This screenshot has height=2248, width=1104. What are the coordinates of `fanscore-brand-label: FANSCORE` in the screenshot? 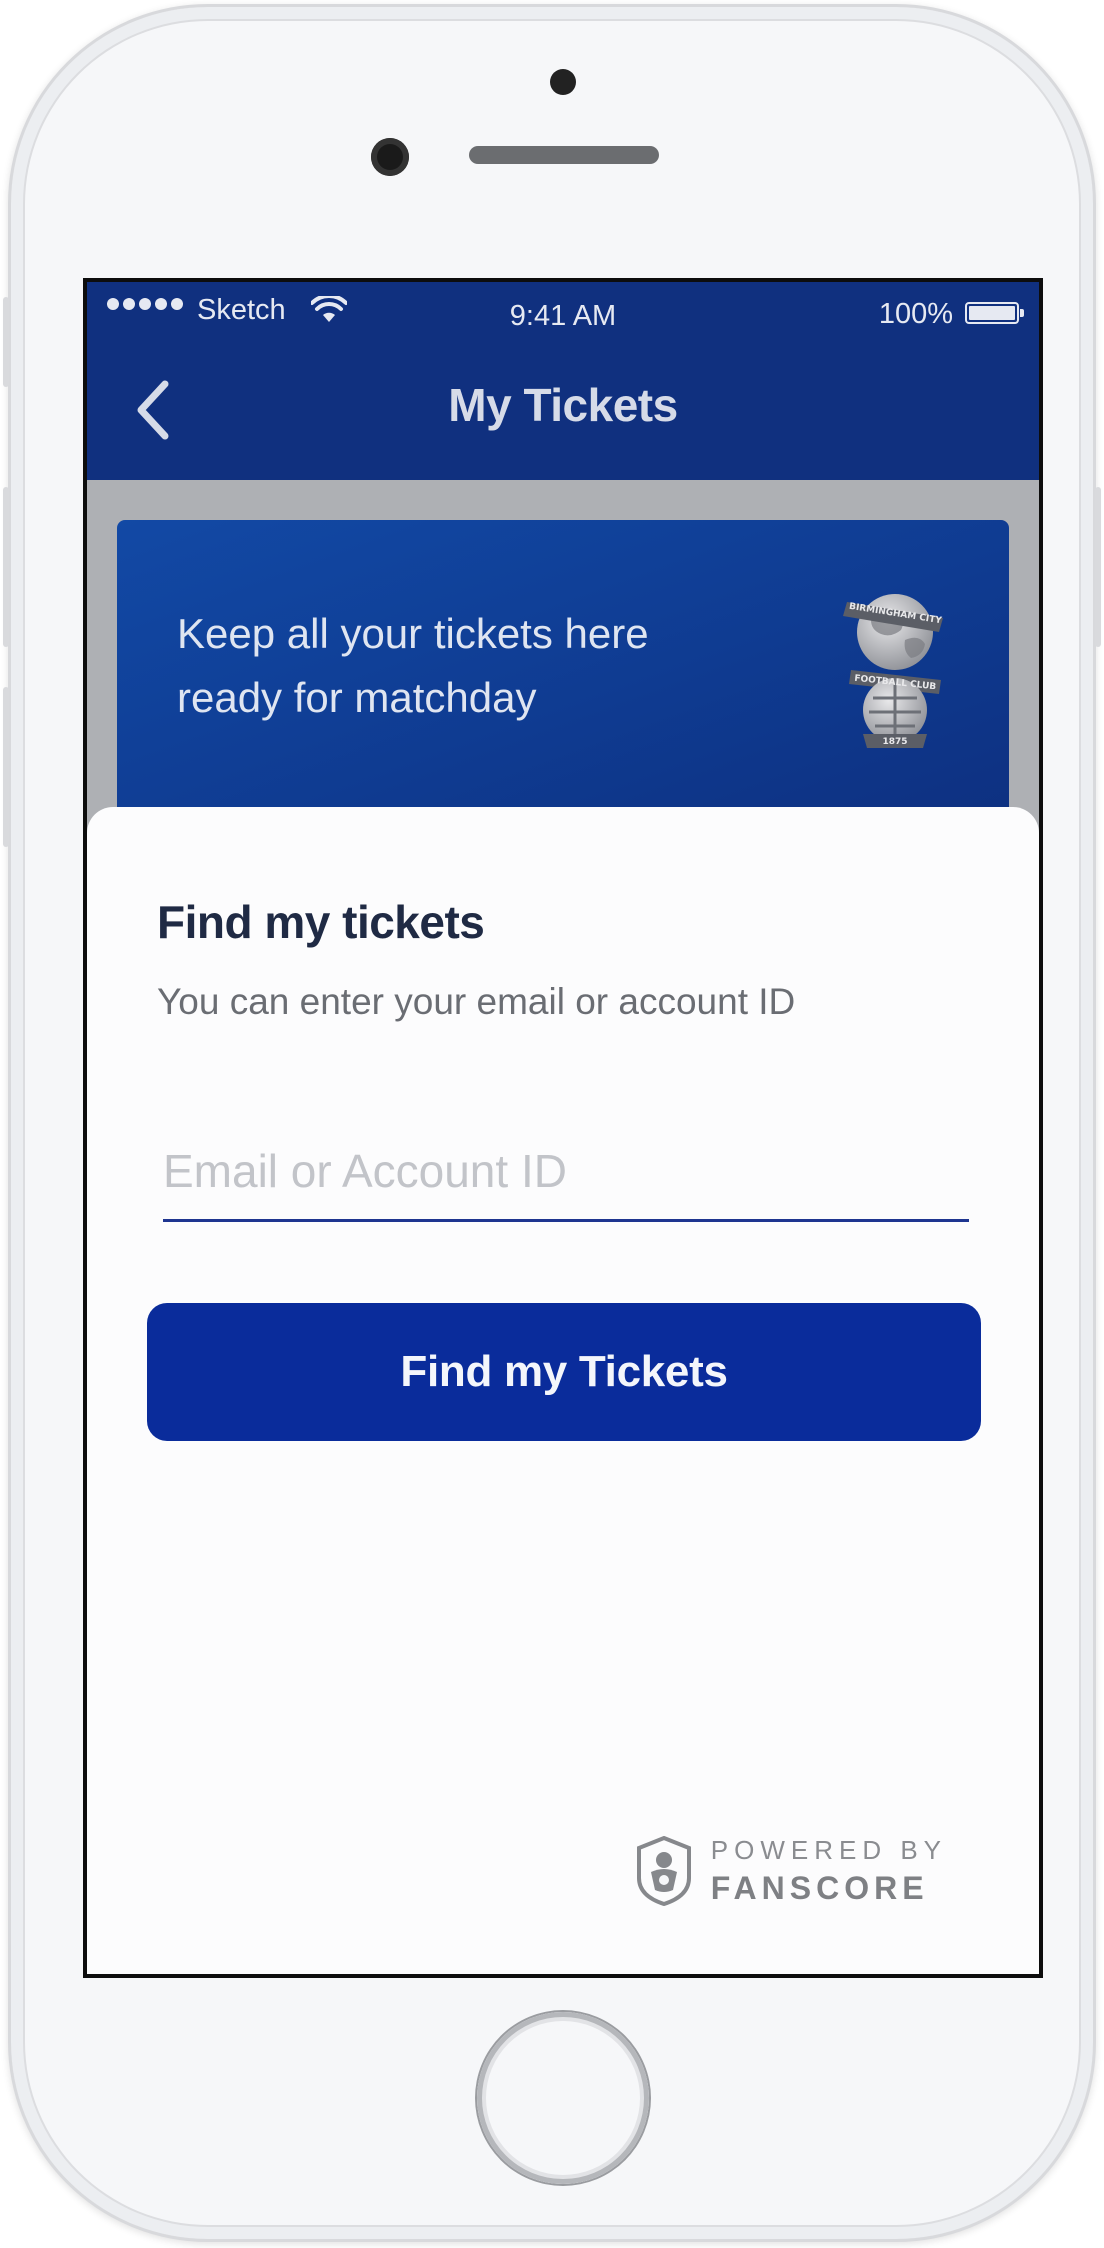 It's located at (819, 1888).